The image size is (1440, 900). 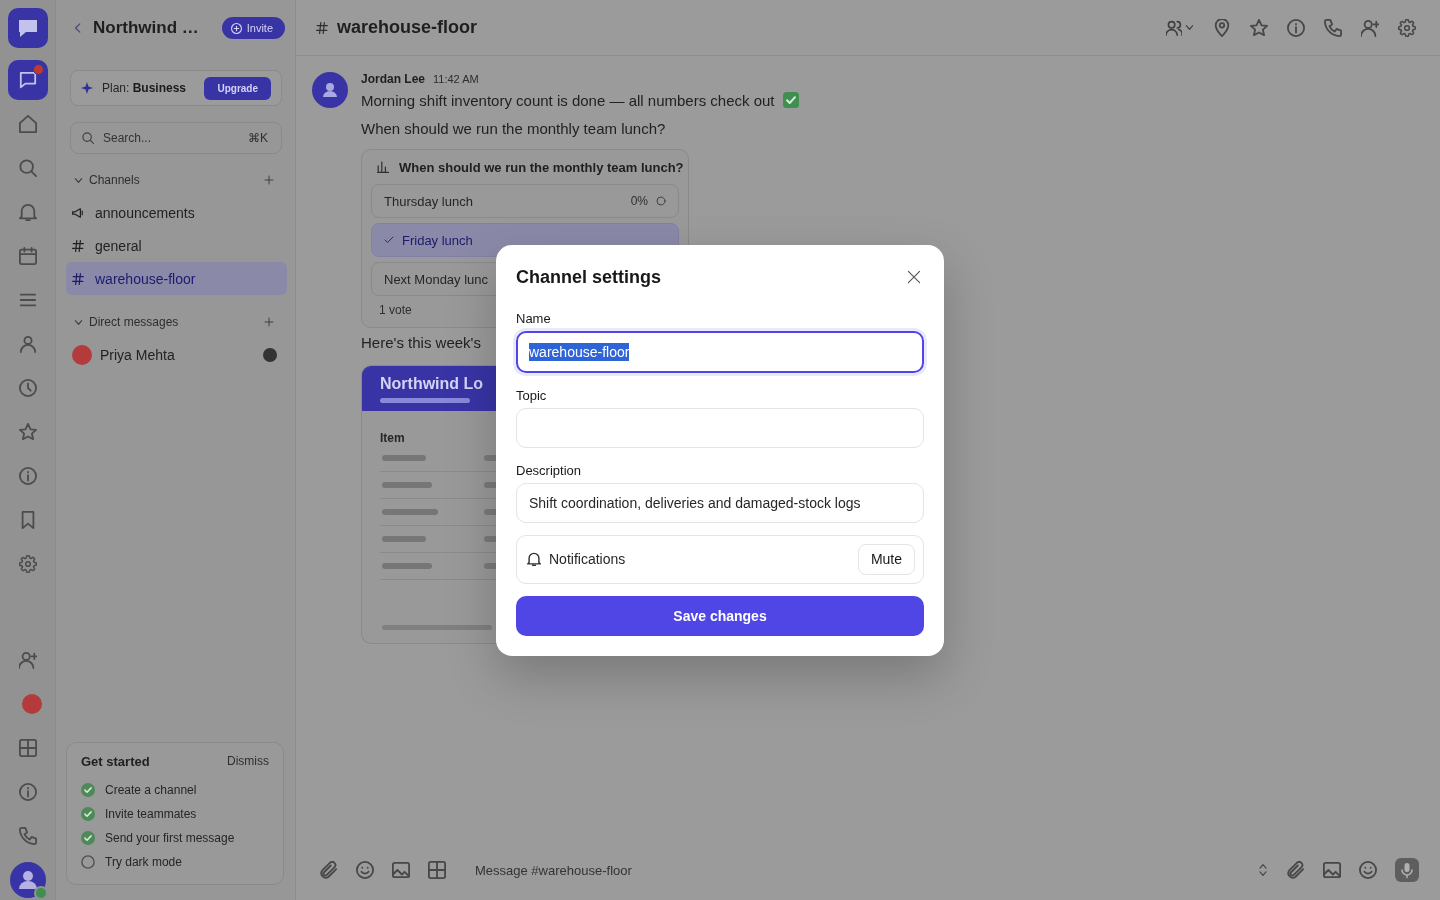 I want to click on user-avatar-icon, so click(x=27, y=880).